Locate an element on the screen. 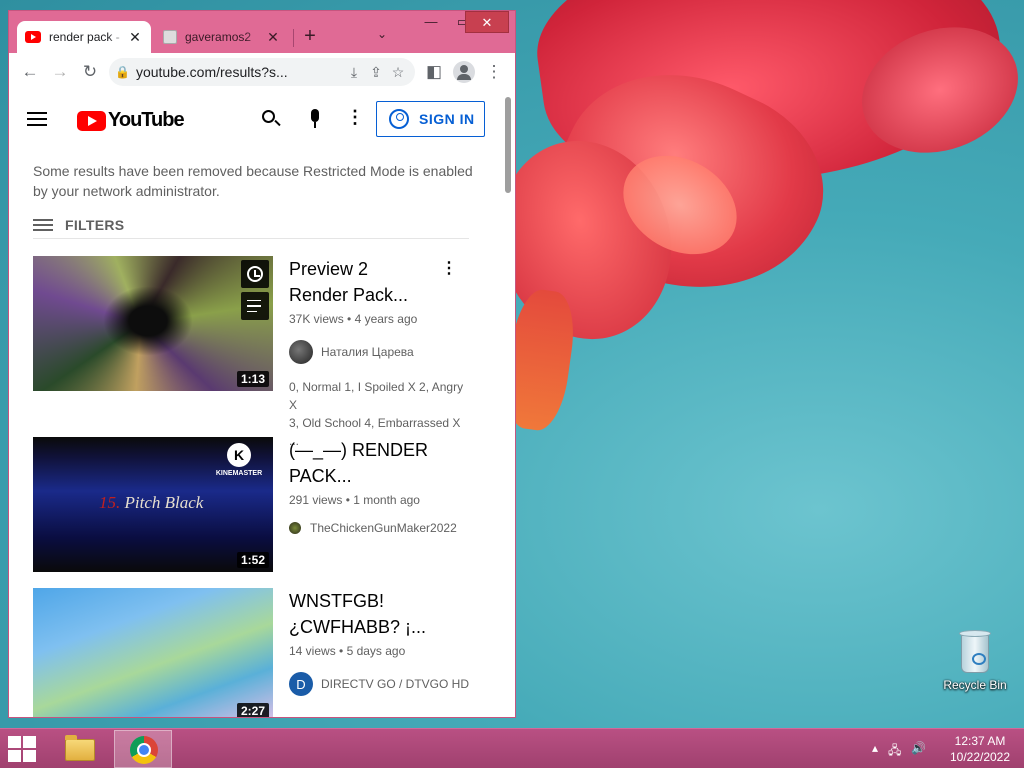 This screenshot has height=768, width=1024. youtube-logo: YouTube is located at coordinates (131, 120).